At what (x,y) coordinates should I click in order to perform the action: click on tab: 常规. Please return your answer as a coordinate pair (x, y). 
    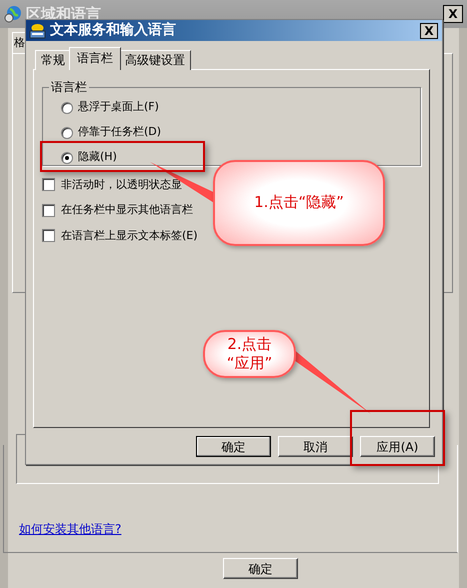
    Looking at the image, I should click on (53, 60).